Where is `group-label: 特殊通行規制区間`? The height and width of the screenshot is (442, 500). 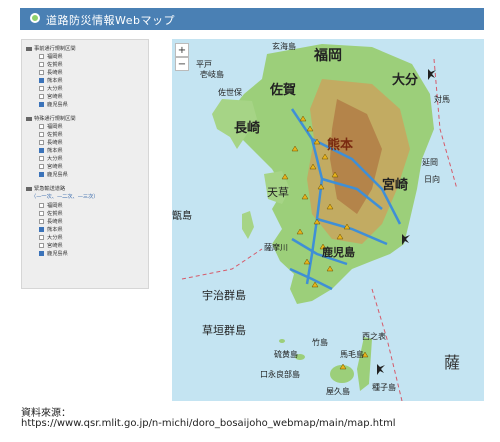
group-label: 特殊通行規制区間 is located at coordinates (55, 119).